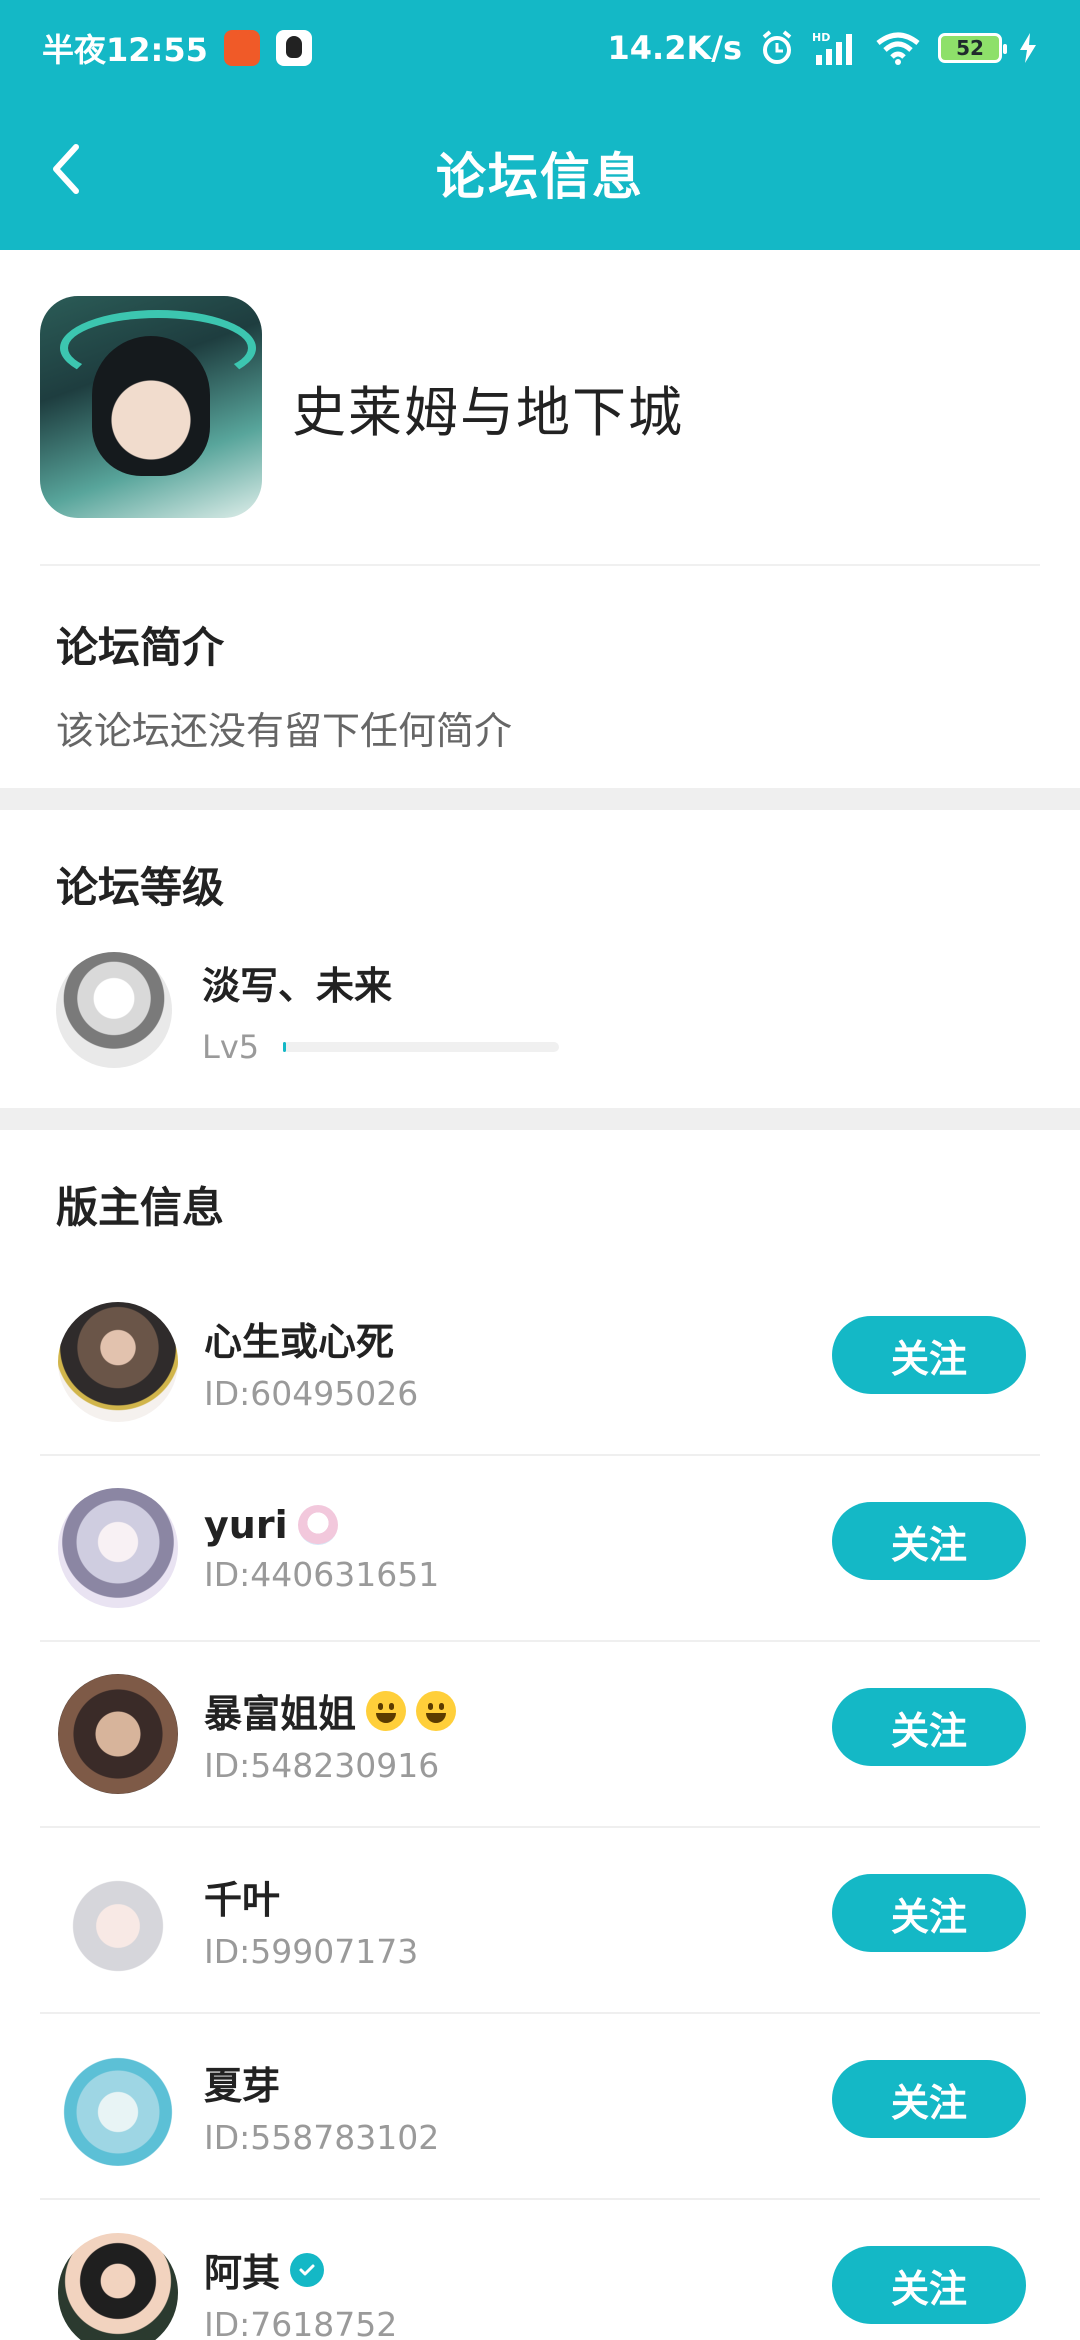 Image resolution: width=1080 pixels, height=2340 pixels. What do you see at coordinates (246, 1524) in the screenshot?
I see `moderator-name: yuri` at bounding box center [246, 1524].